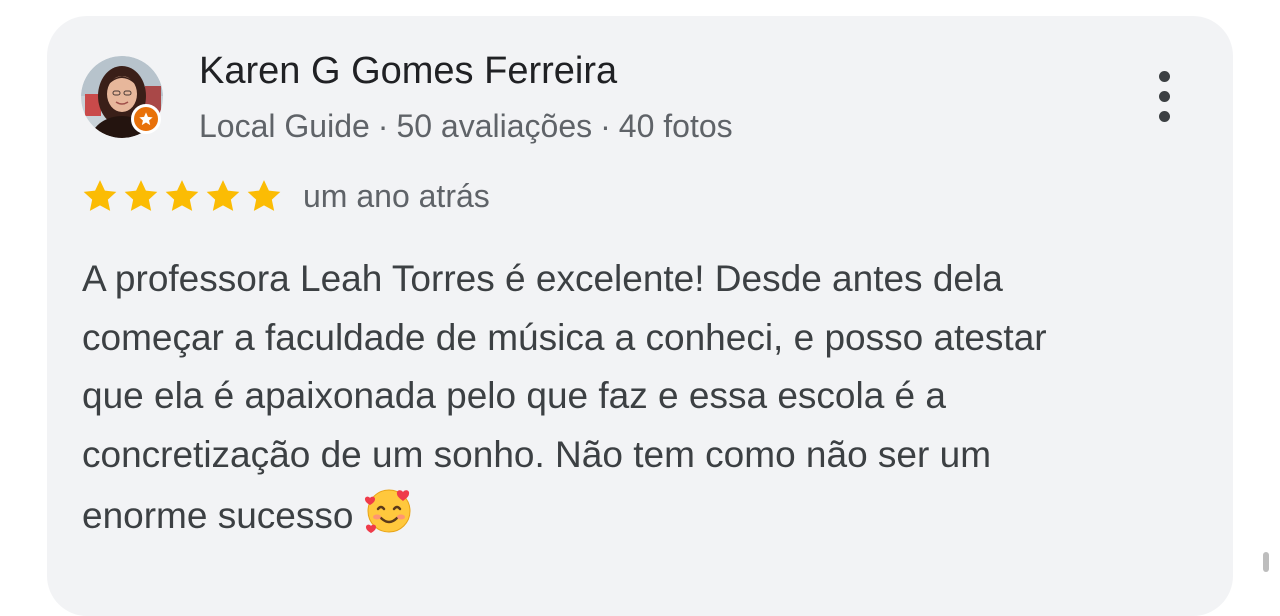  I want to click on more-vert-icon, so click(1164, 96).